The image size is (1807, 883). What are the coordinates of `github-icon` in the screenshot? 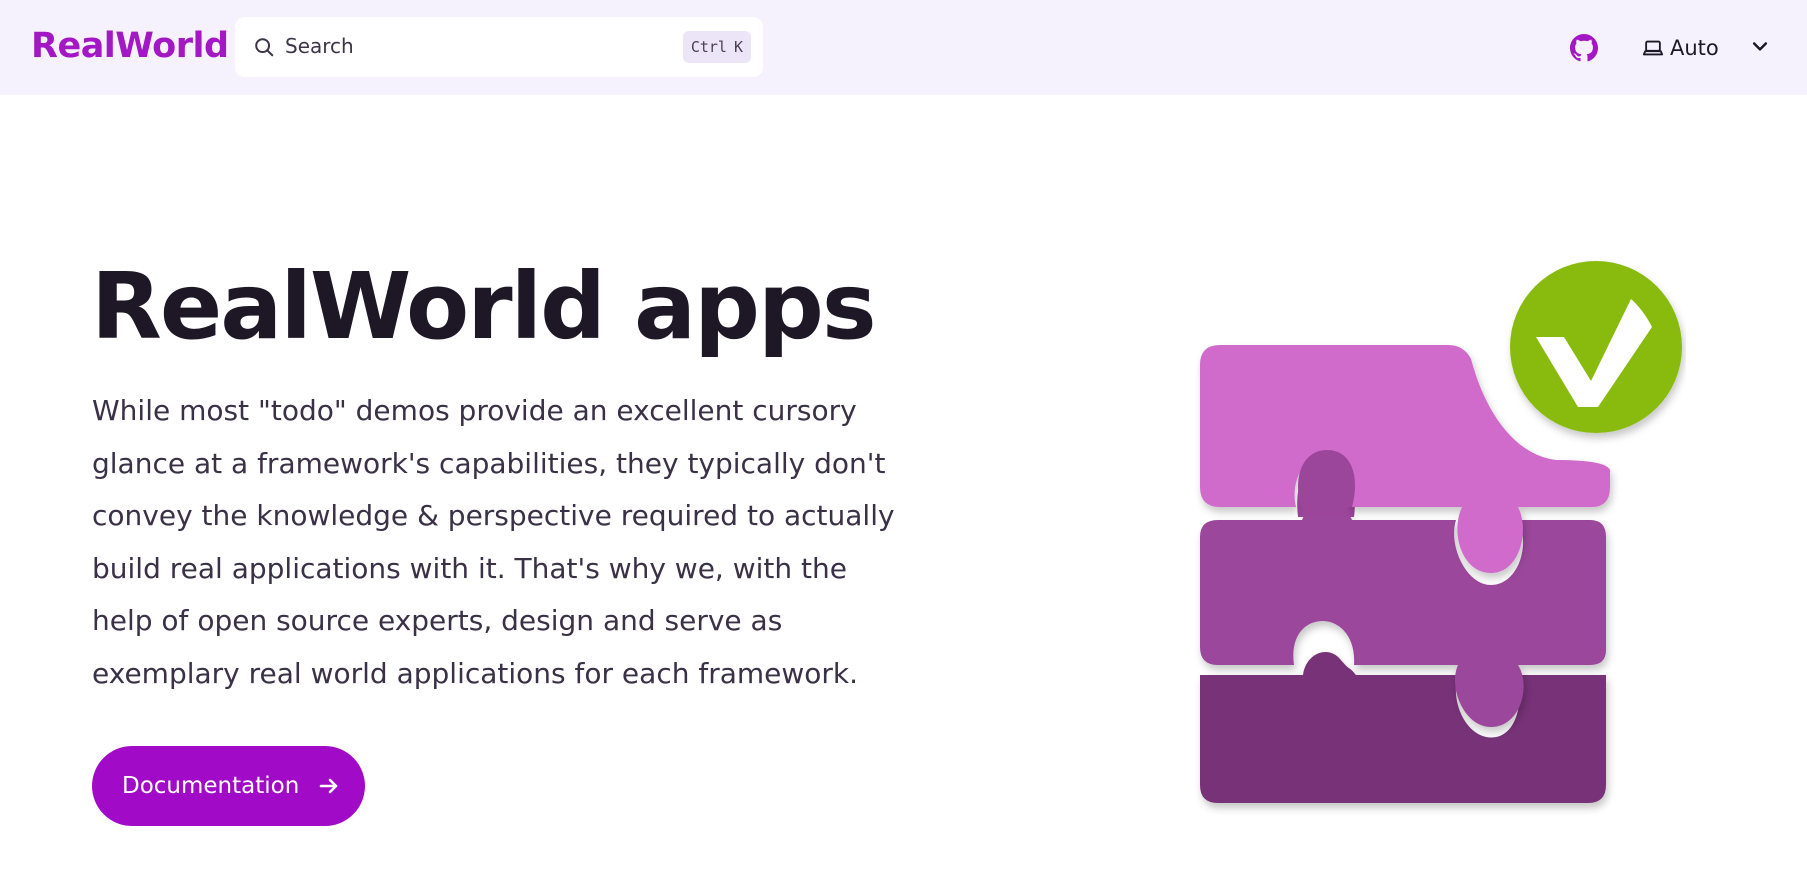 It's located at (1584, 48).